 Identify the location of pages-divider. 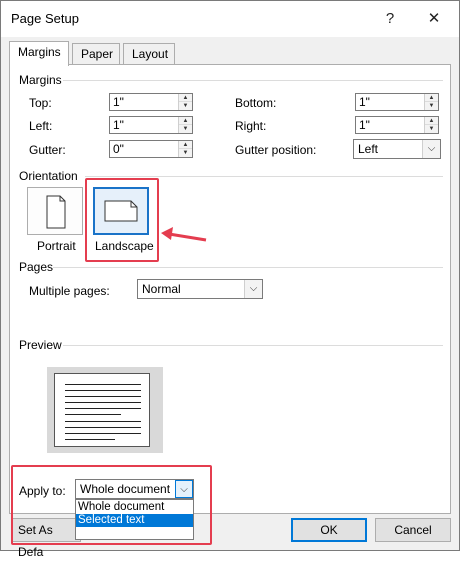
(248, 267).